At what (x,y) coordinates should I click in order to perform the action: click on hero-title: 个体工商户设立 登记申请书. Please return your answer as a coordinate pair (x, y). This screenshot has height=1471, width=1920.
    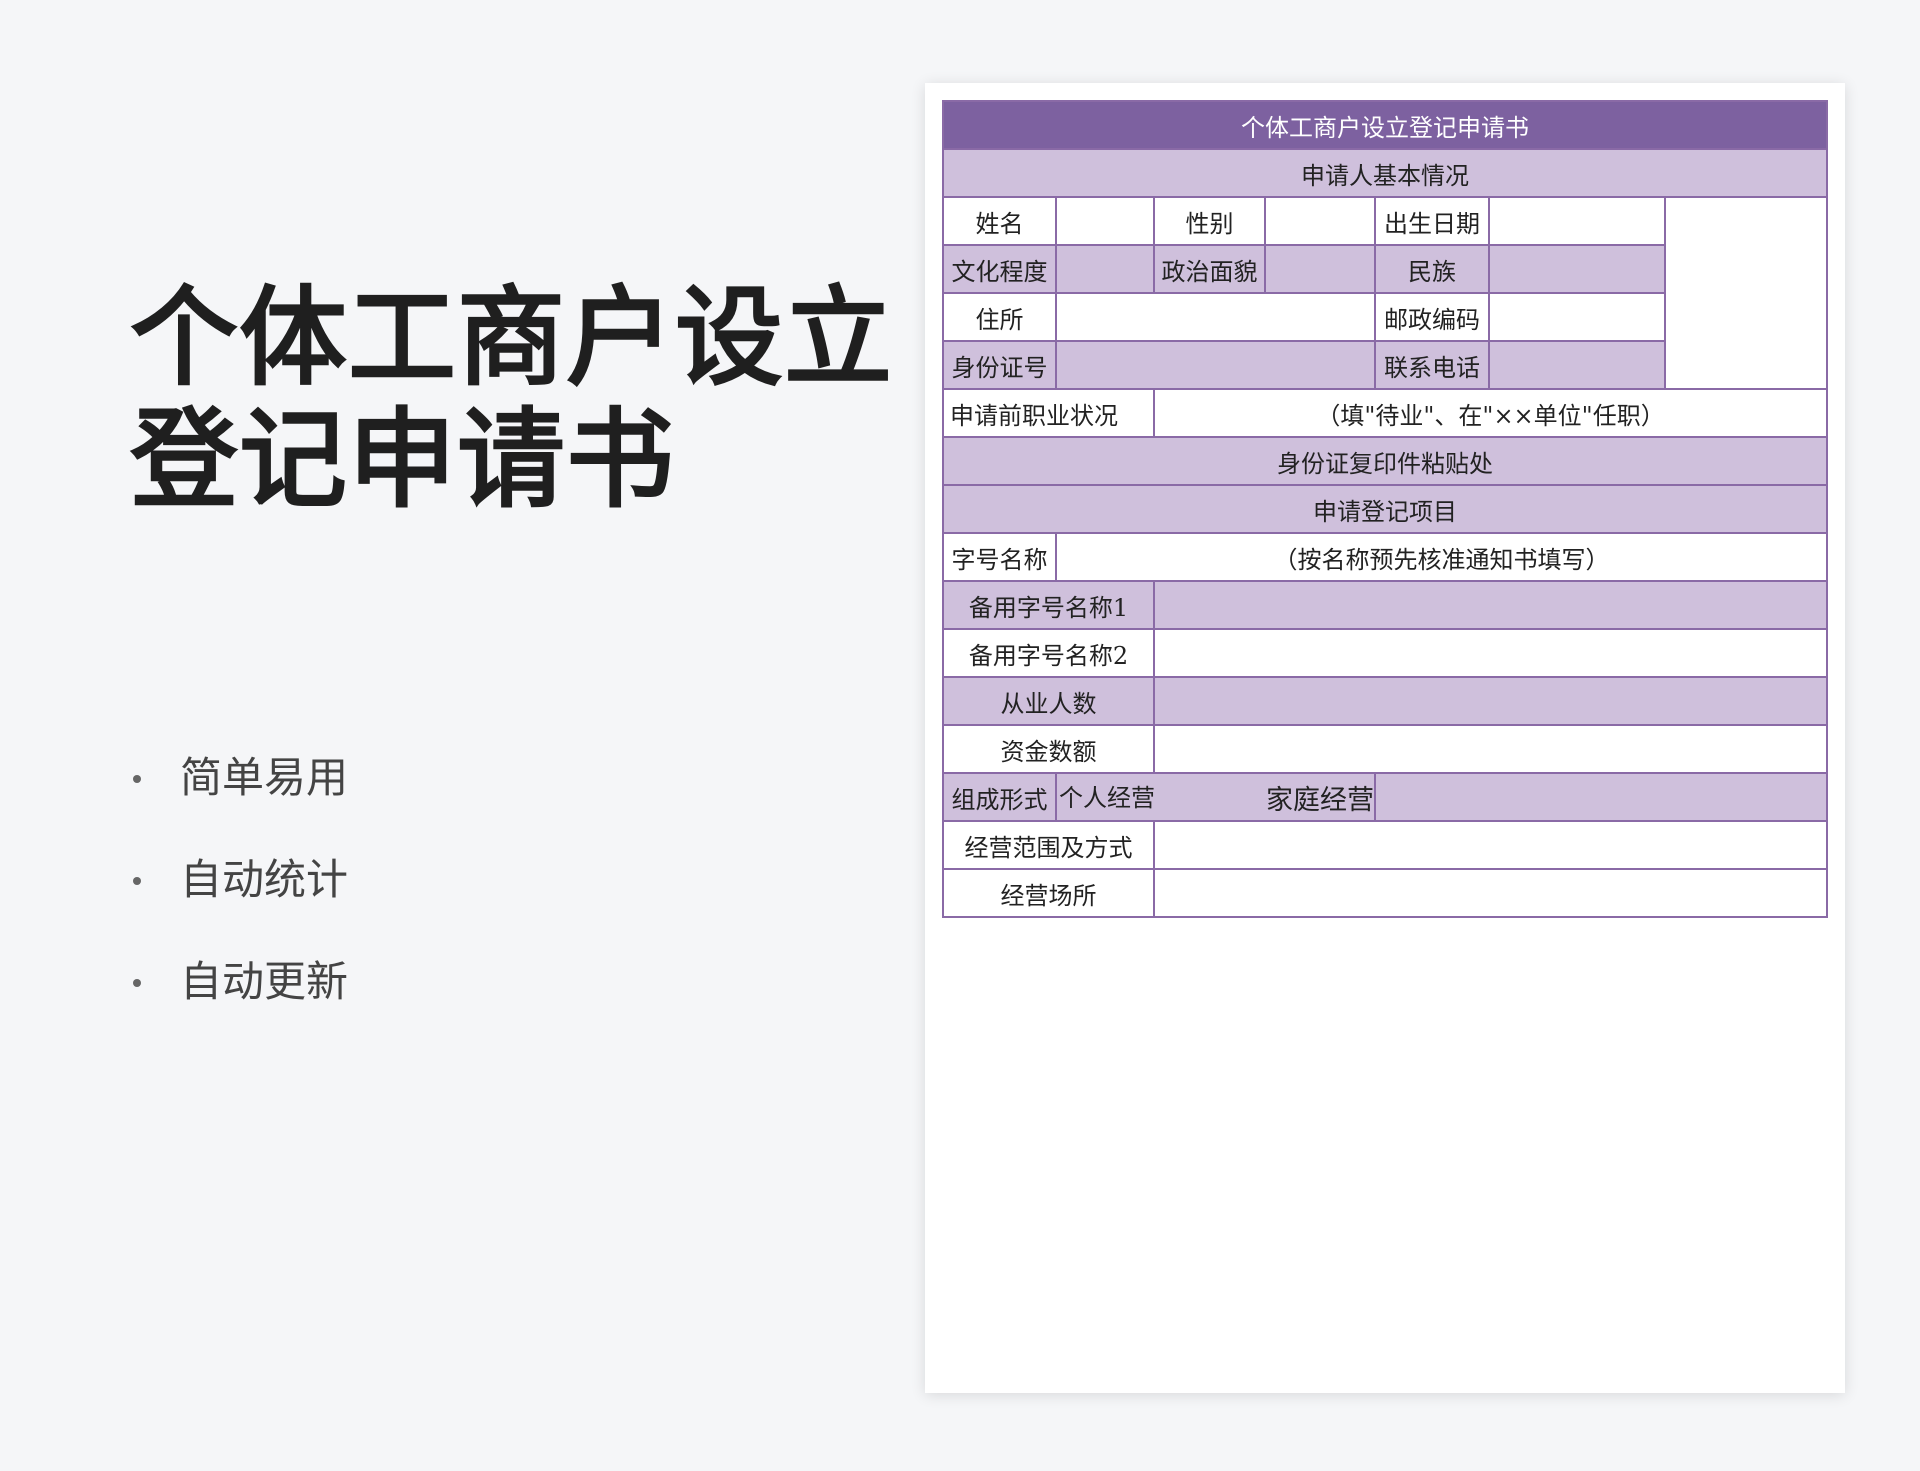
    Looking at the image, I should click on (511, 400).